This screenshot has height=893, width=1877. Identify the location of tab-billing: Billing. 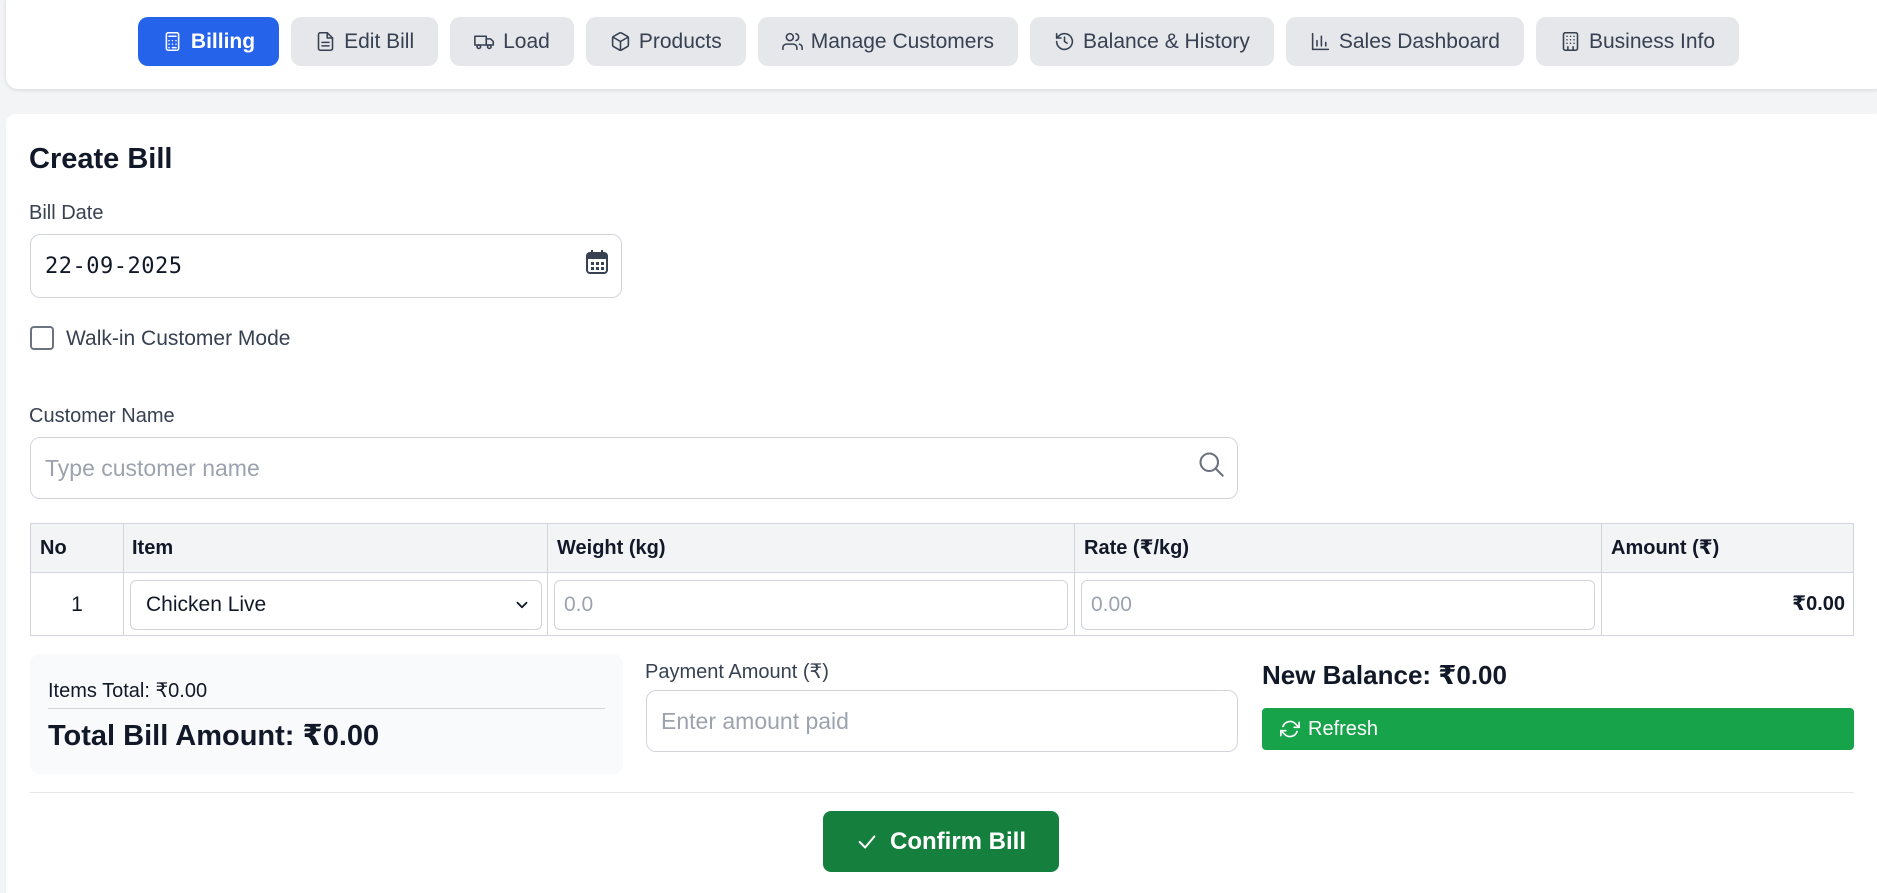
(208, 41).